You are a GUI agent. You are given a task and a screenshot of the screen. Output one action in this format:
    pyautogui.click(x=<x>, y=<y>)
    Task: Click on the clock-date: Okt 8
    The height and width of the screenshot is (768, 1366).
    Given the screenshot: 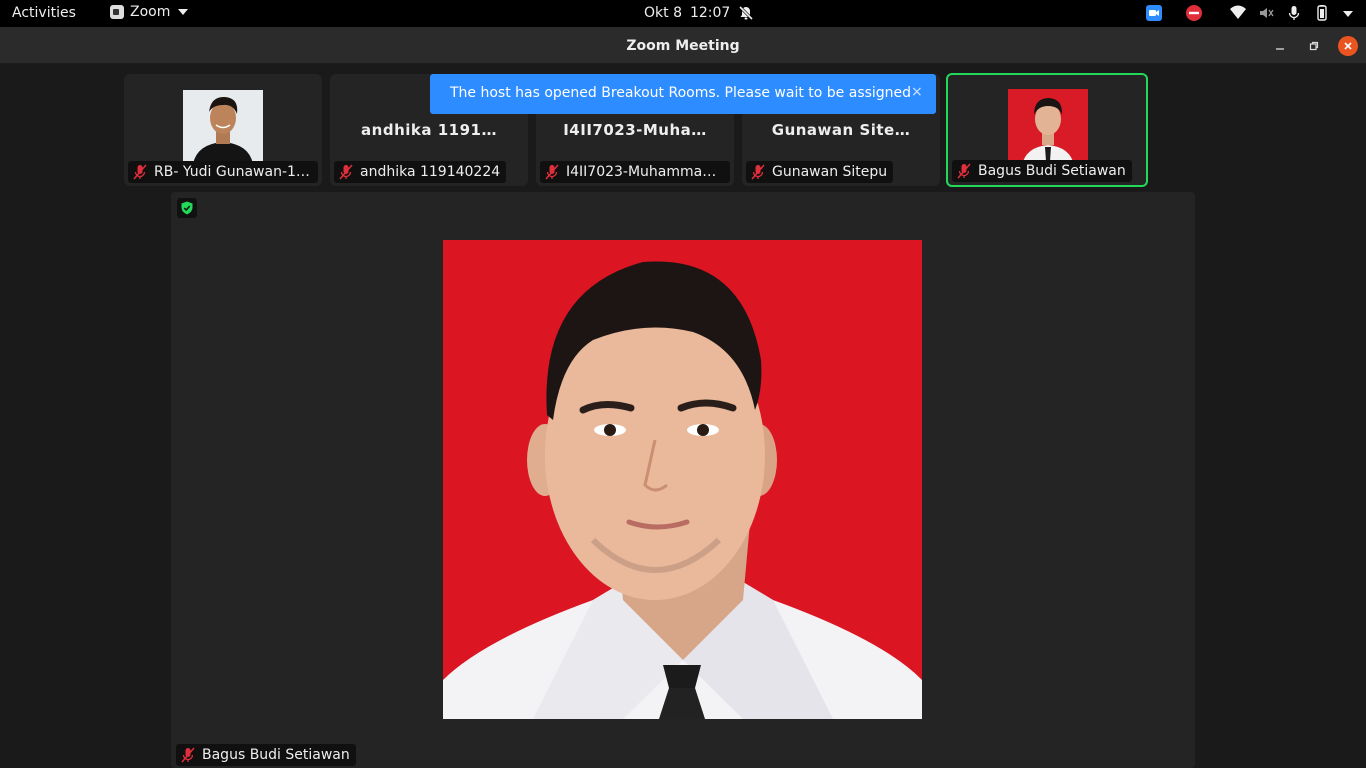 What is the action you would take?
    pyautogui.click(x=663, y=13)
    